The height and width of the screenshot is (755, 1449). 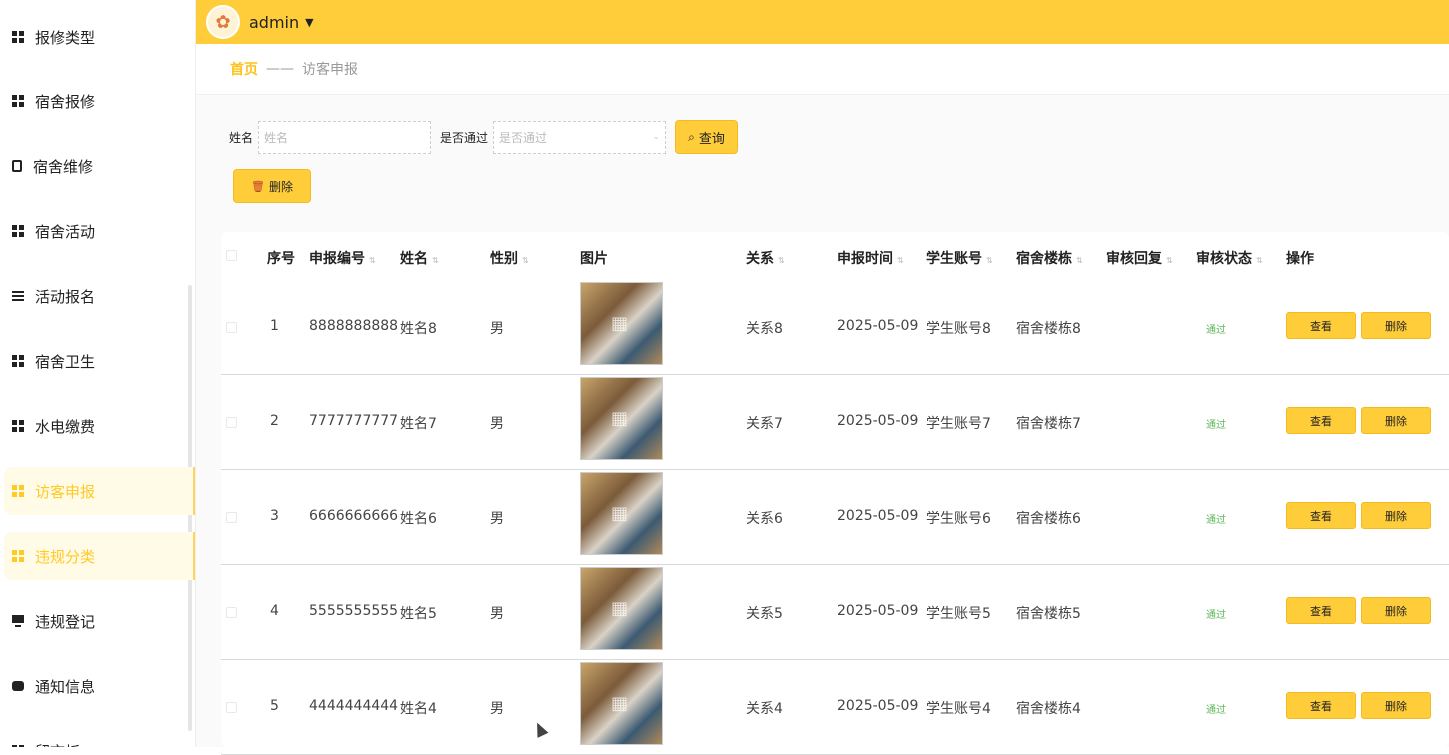 What do you see at coordinates (958, 614) in the screenshot?
I see `cell-account: 学生账号5` at bounding box center [958, 614].